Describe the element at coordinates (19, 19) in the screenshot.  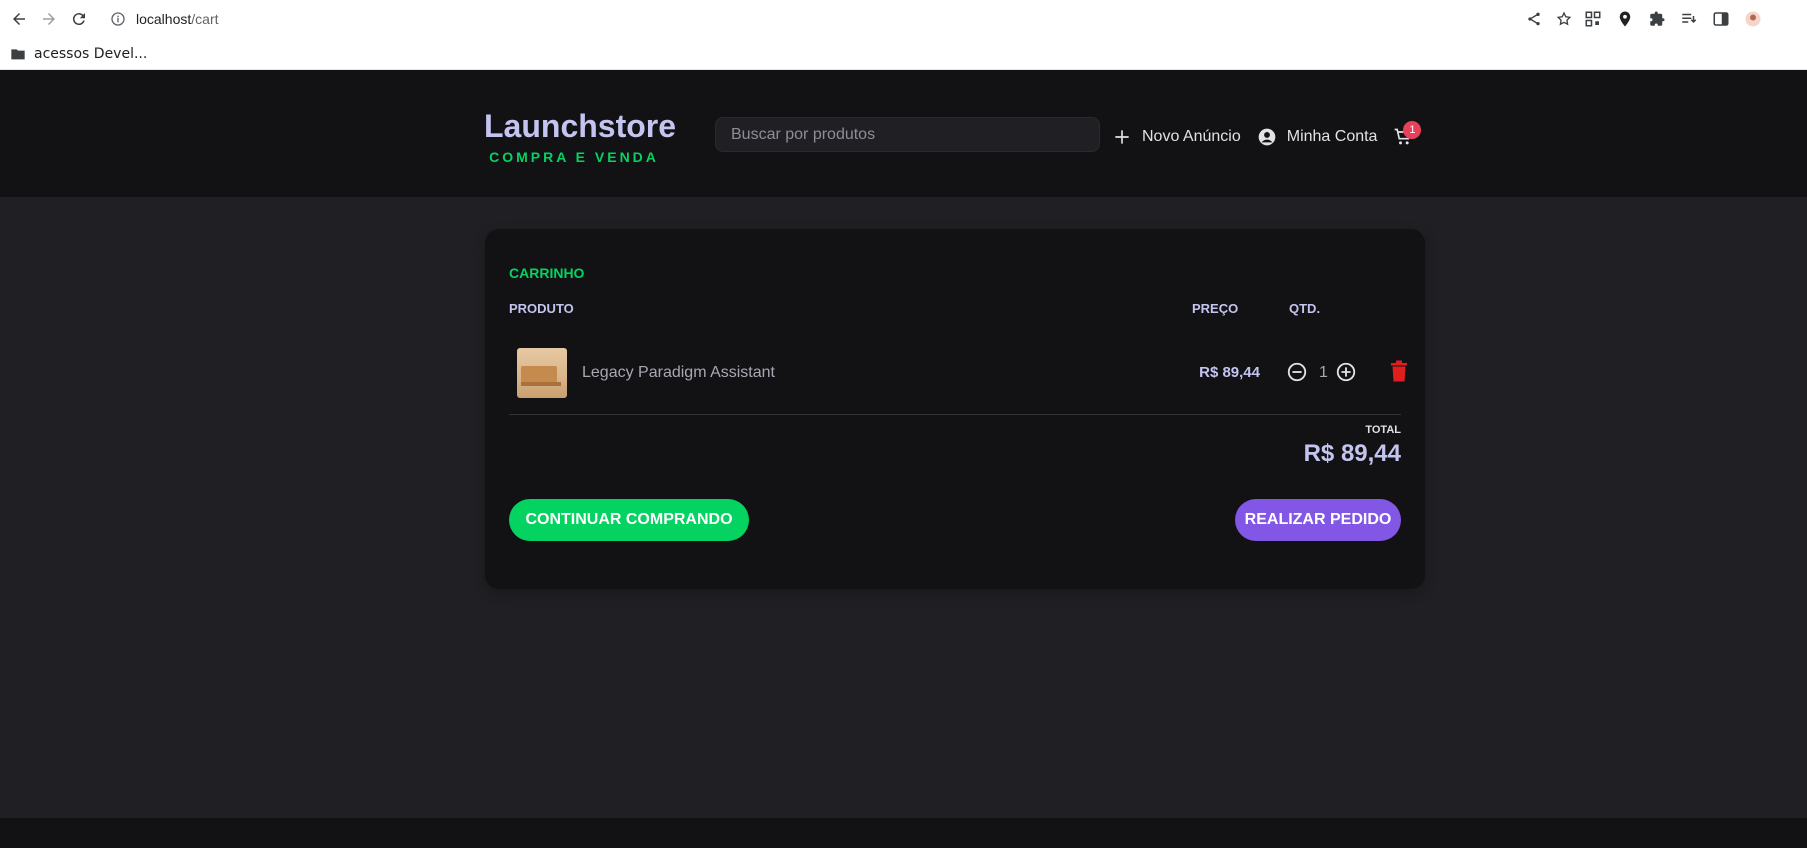
I see `back-icon` at that location.